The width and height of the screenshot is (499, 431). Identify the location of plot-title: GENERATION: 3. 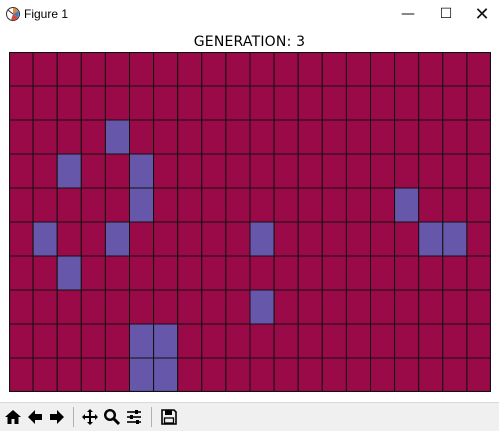
(249, 42).